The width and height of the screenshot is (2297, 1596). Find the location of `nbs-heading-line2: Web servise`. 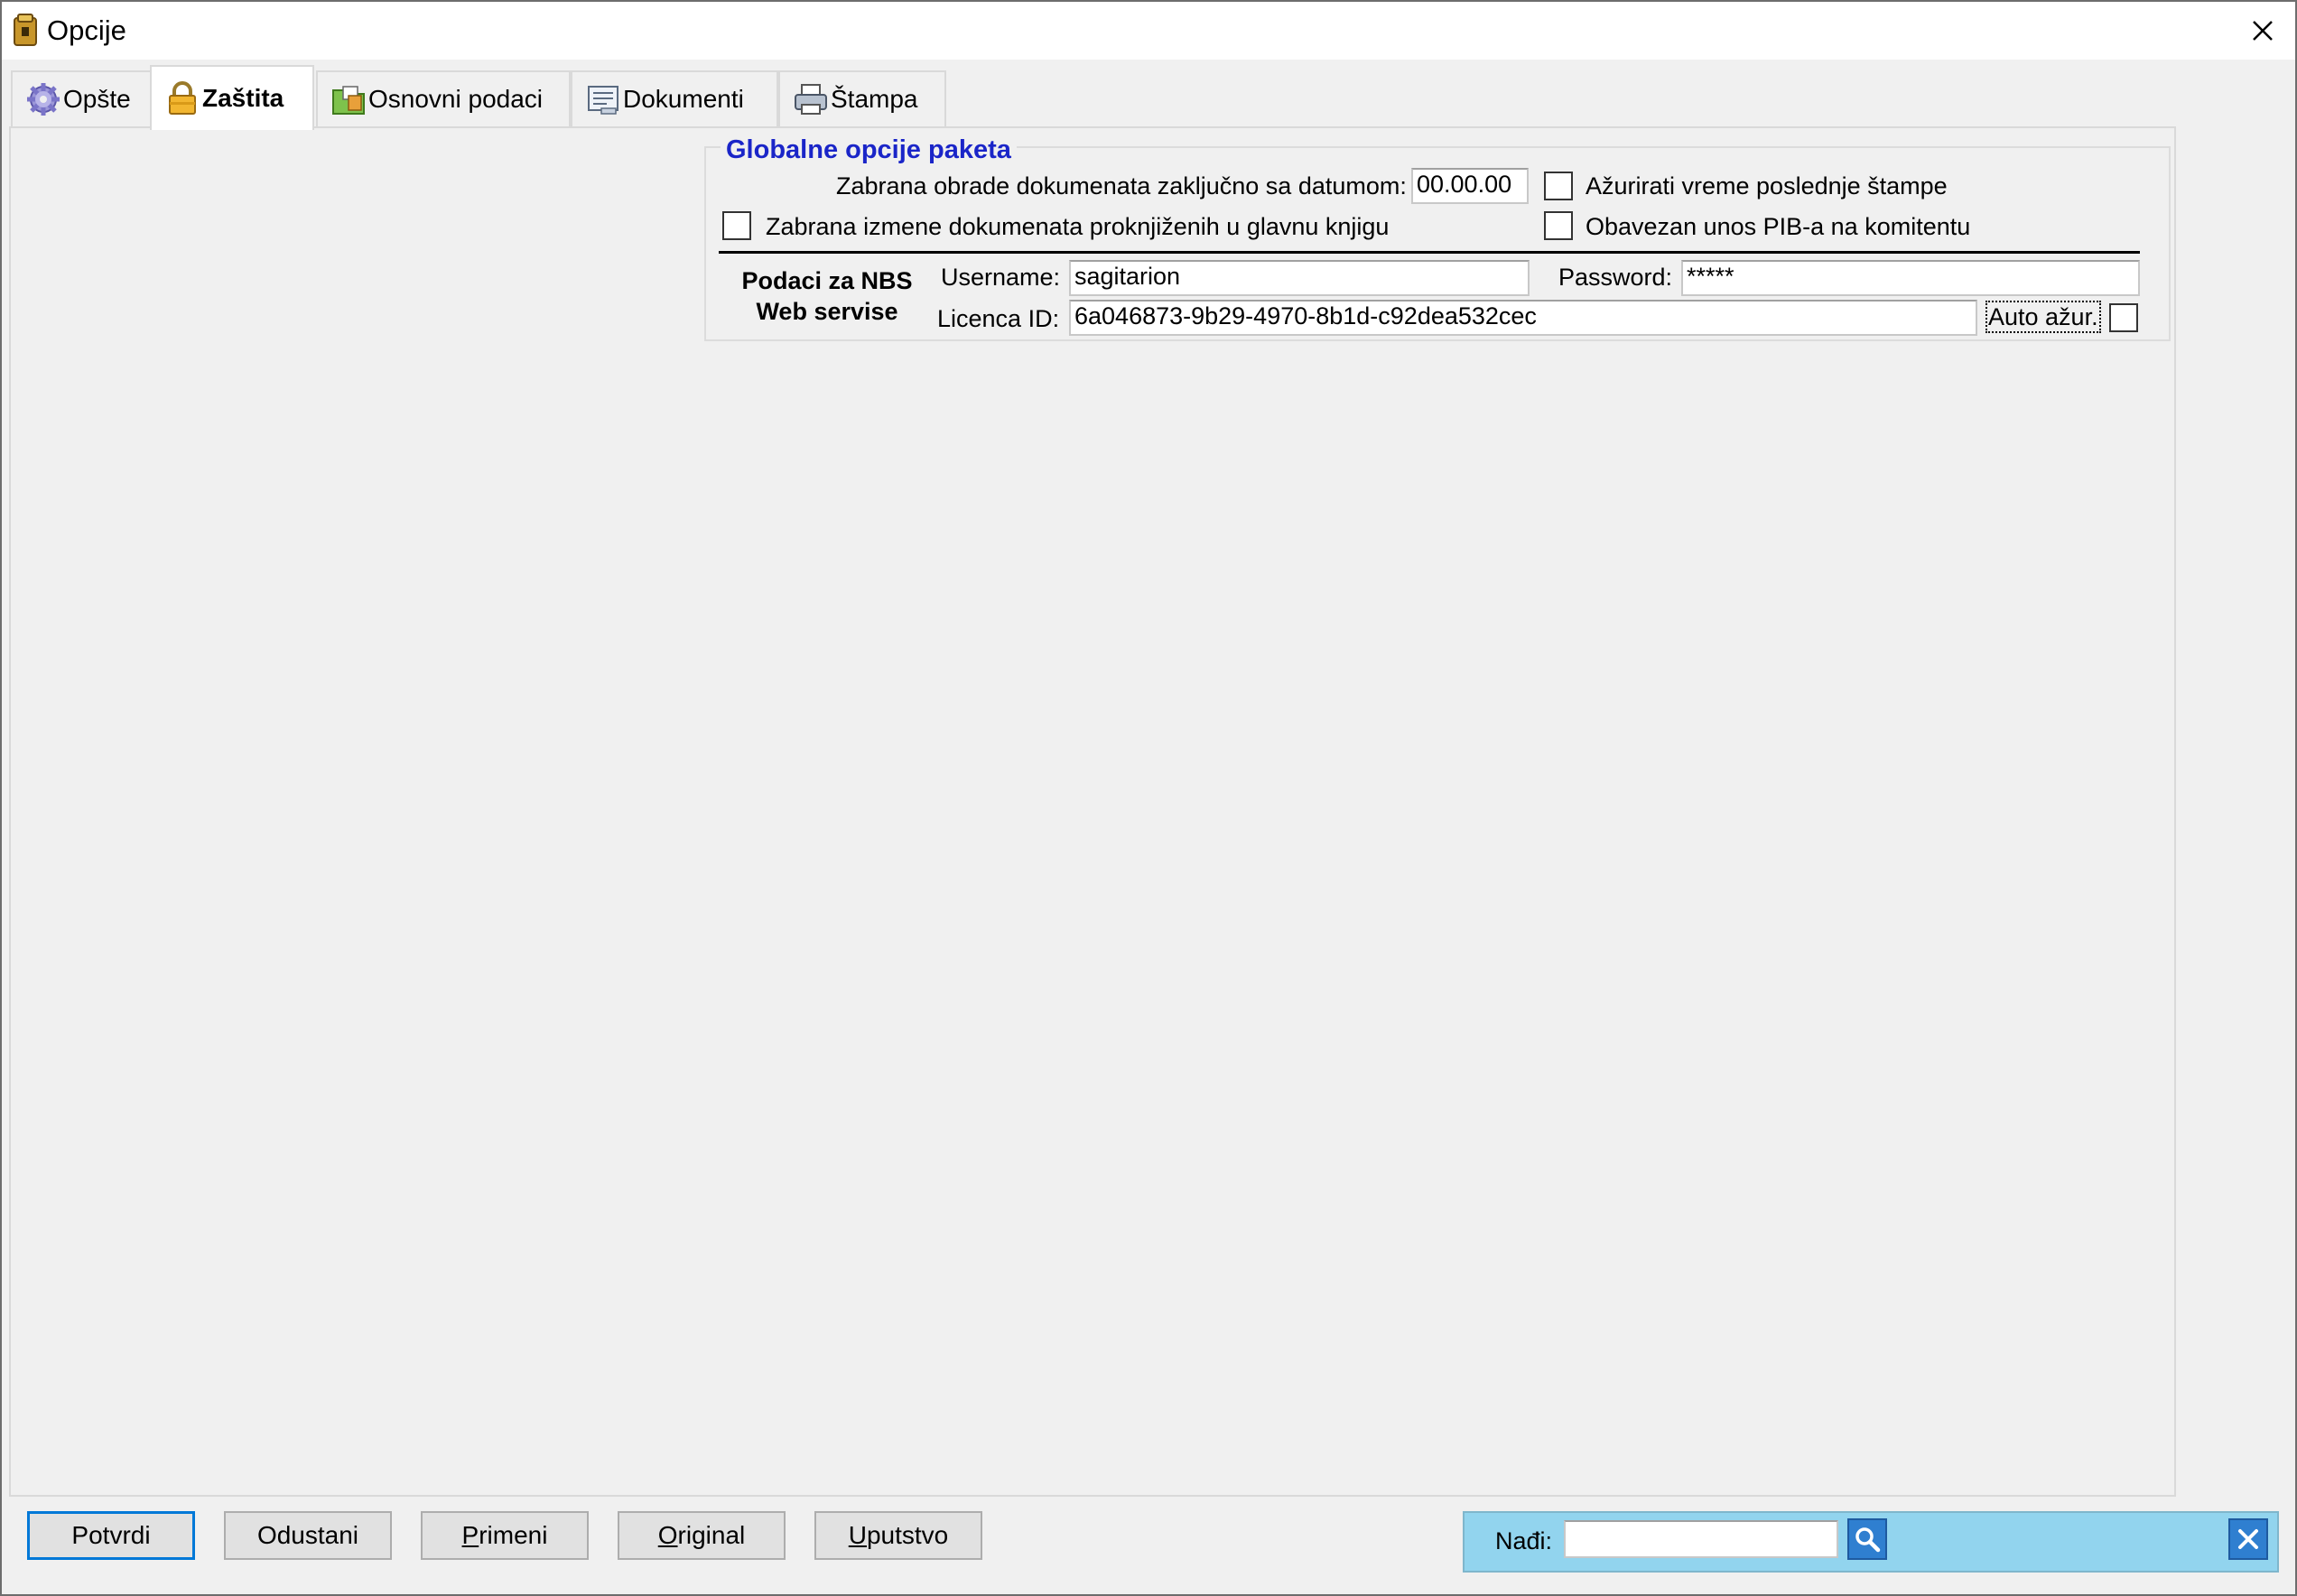

nbs-heading-line2: Web servise is located at coordinates (827, 311).